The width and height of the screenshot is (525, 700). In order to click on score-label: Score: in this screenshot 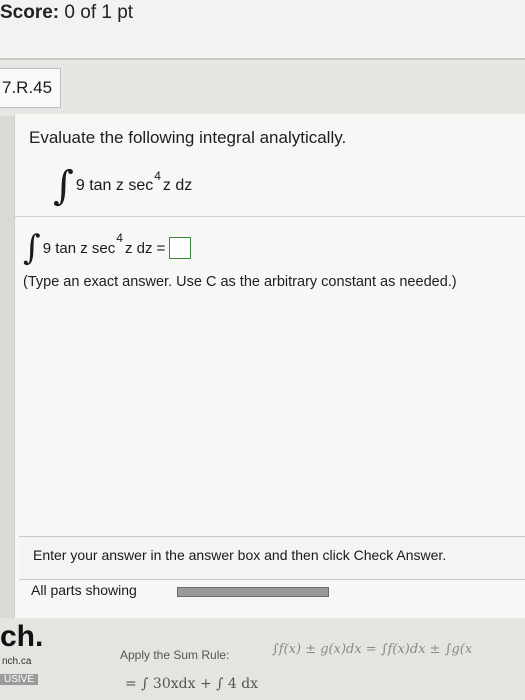, I will do `click(30, 12)`.